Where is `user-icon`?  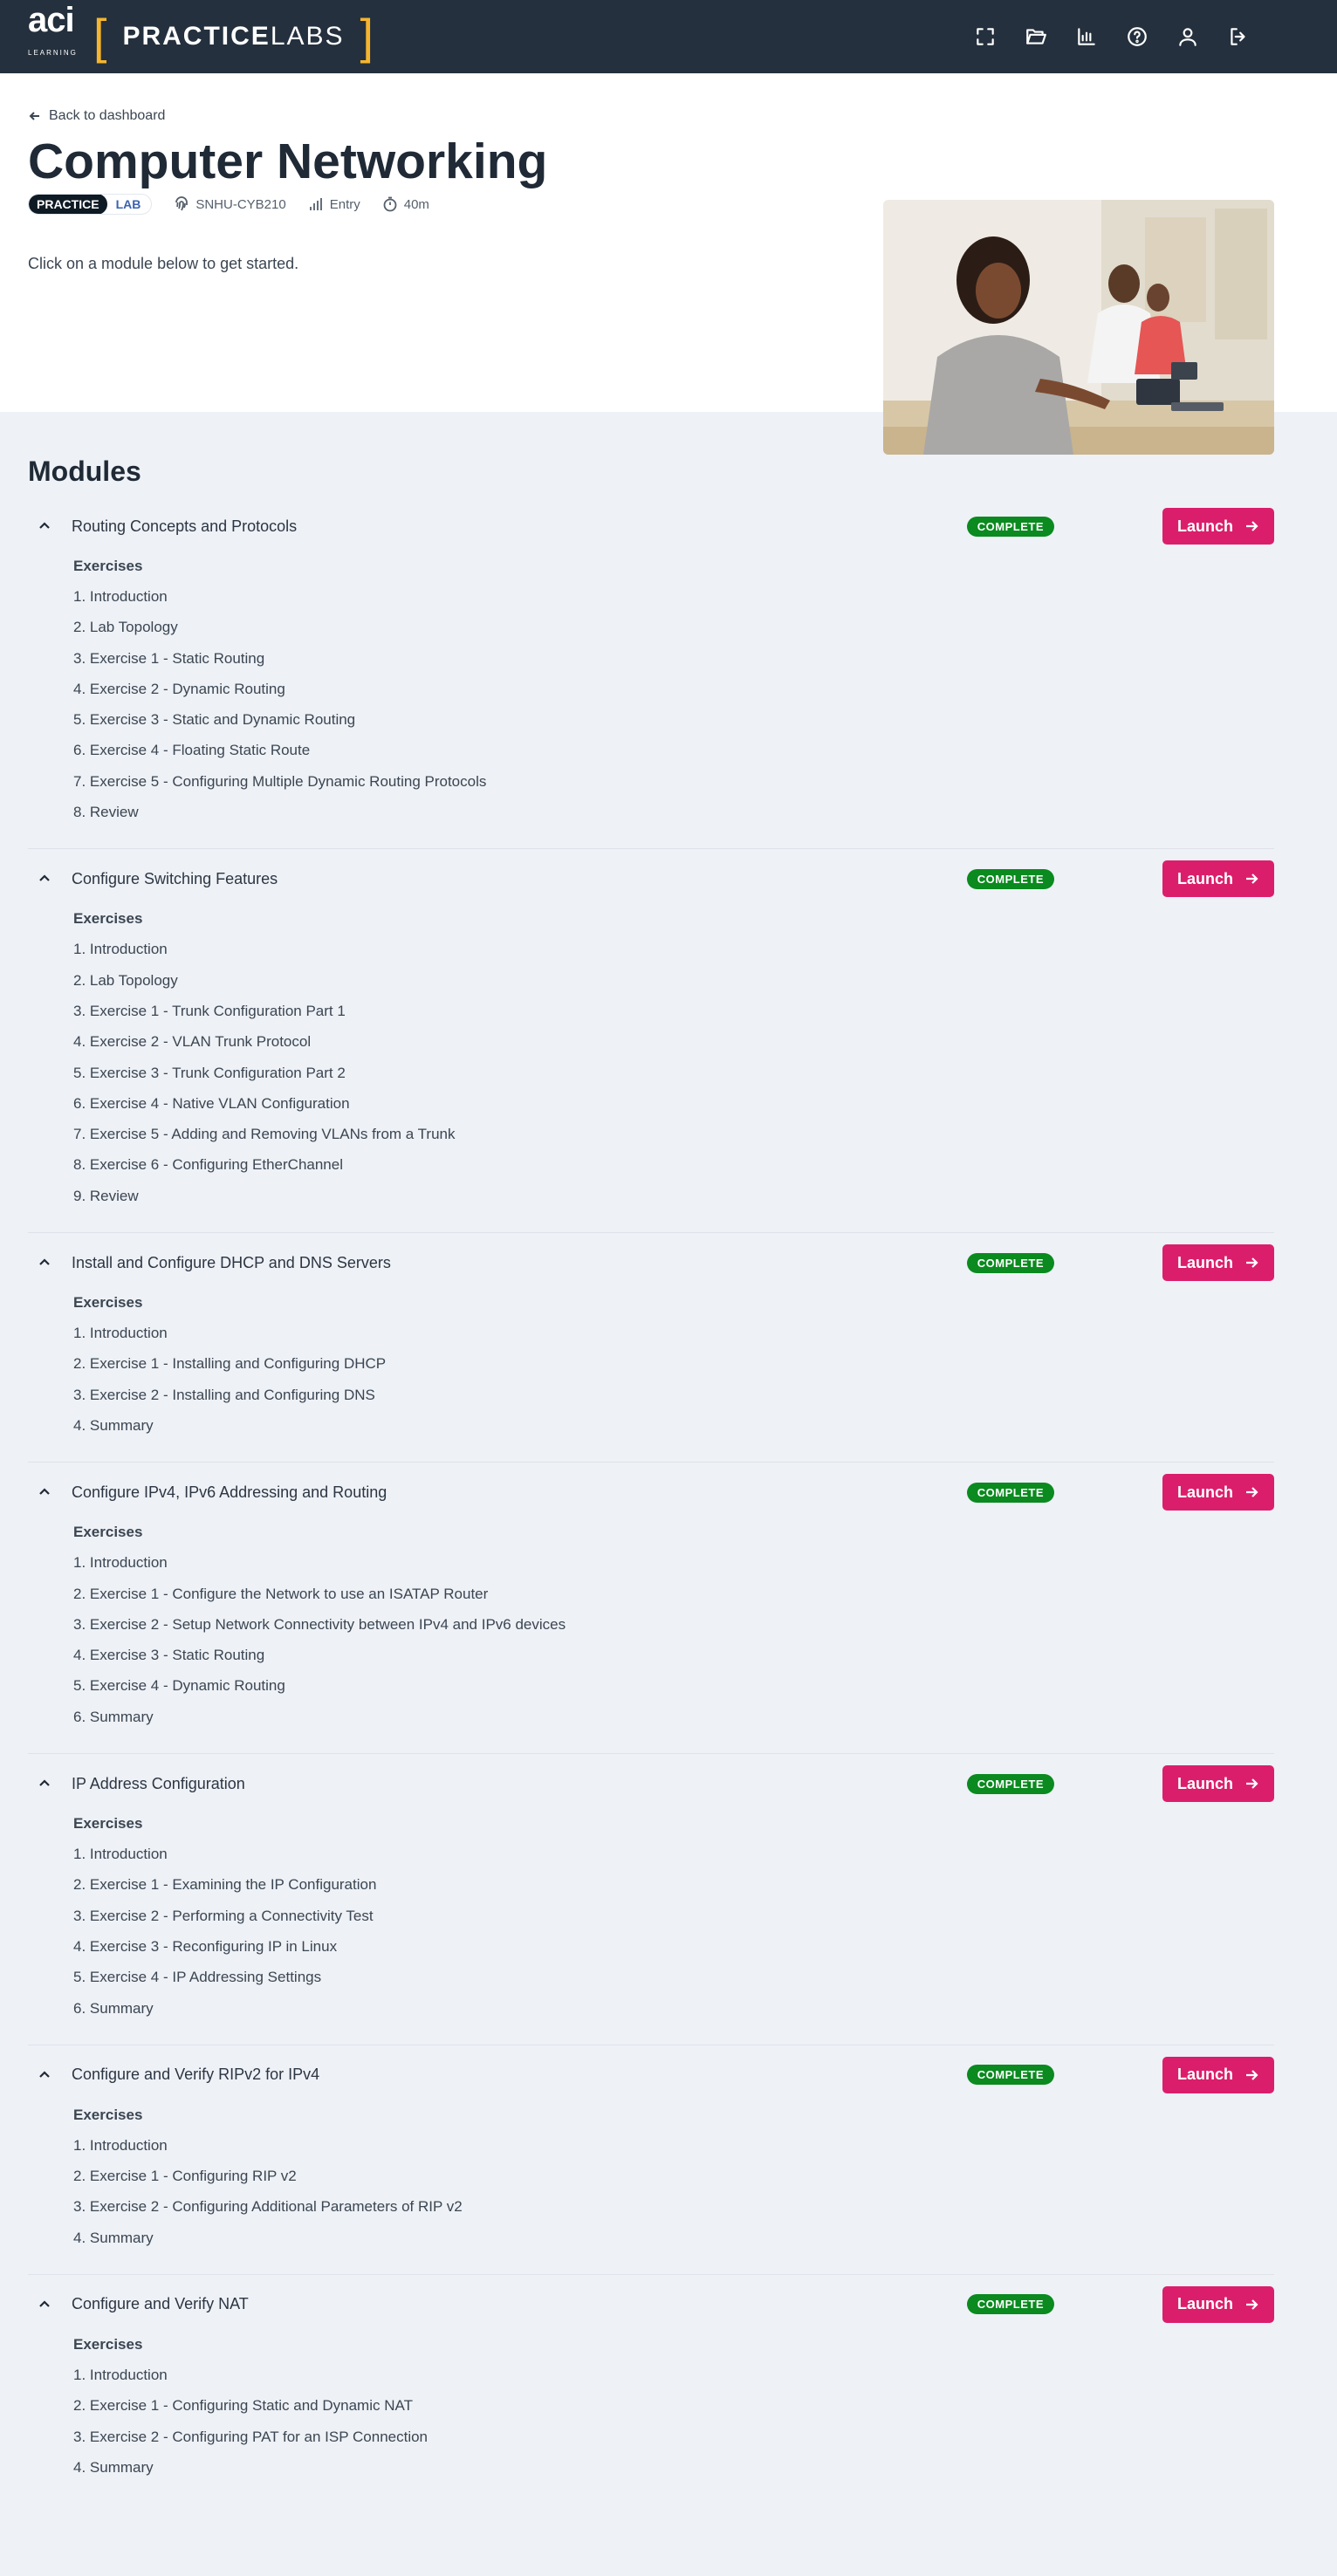 user-icon is located at coordinates (1188, 37).